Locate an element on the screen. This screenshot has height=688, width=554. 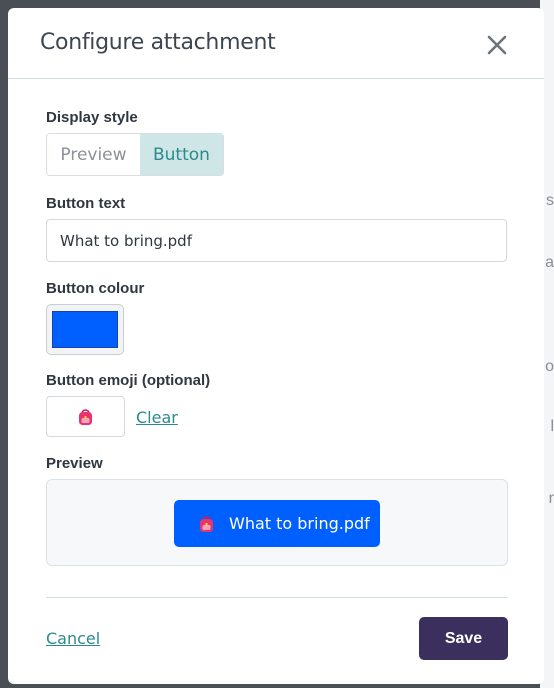
save-button: Save is located at coordinates (463, 638).